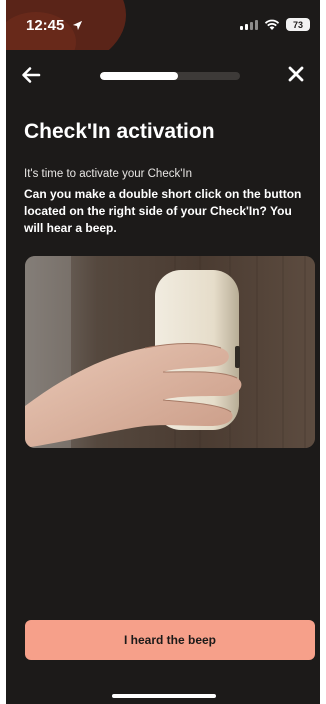 This screenshot has height=704, width=326. Describe the element at coordinates (163, 25) in the screenshot. I see `status-bar: 12:45 73` at that location.